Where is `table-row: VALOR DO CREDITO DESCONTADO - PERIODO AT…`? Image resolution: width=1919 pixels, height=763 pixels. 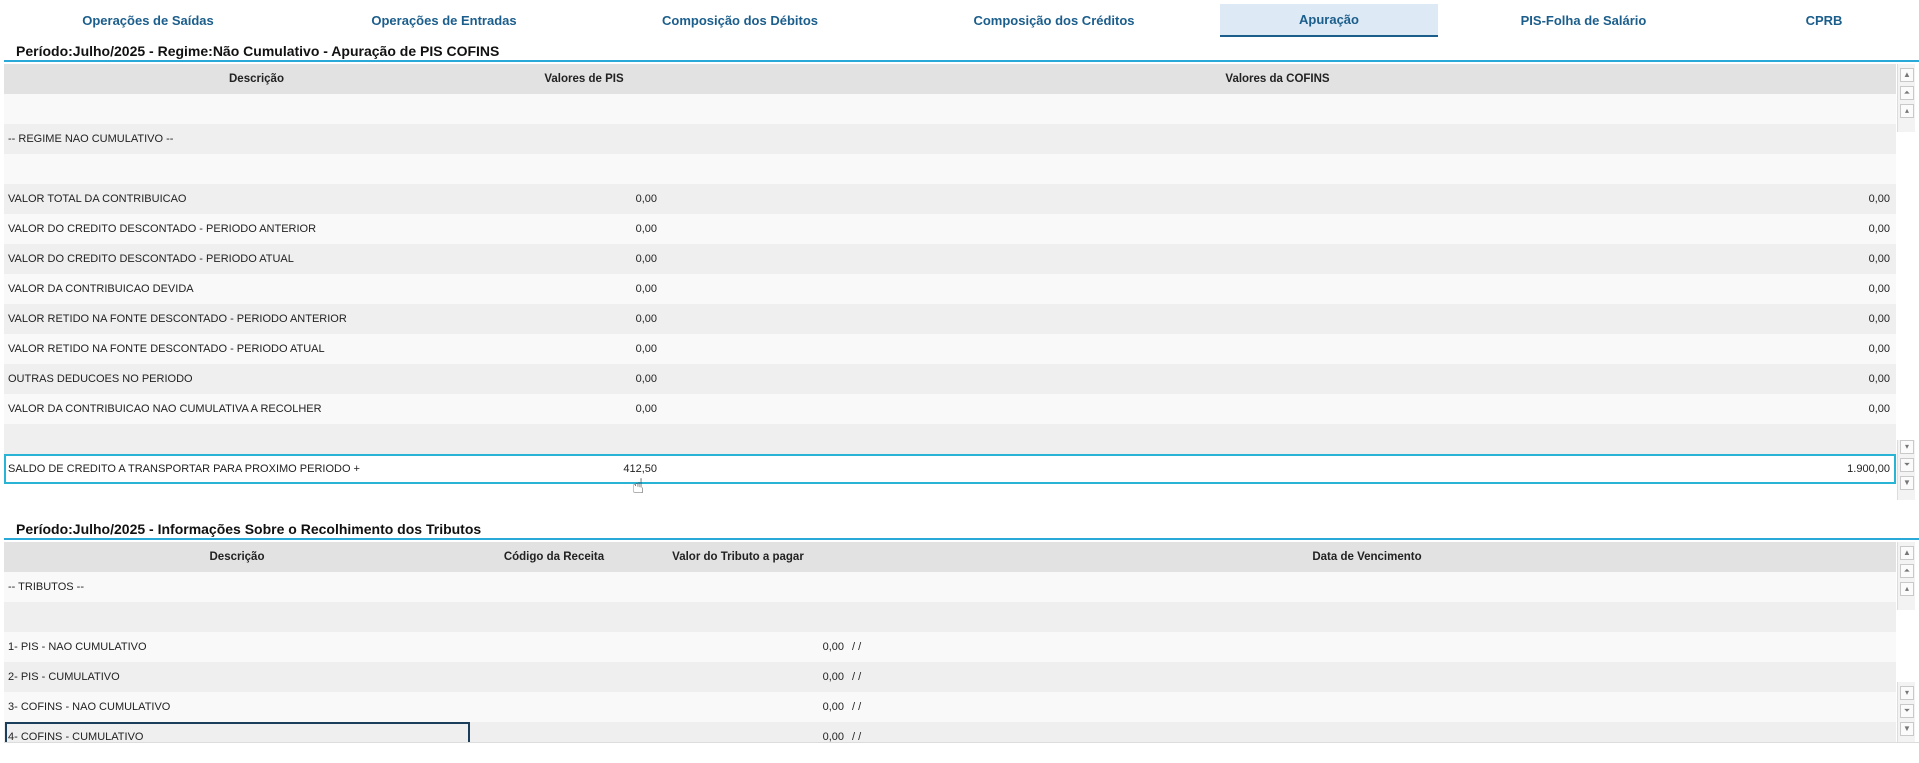 table-row: VALOR DO CREDITO DESCONTADO - PERIODO AT… is located at coordinates (950, 259).